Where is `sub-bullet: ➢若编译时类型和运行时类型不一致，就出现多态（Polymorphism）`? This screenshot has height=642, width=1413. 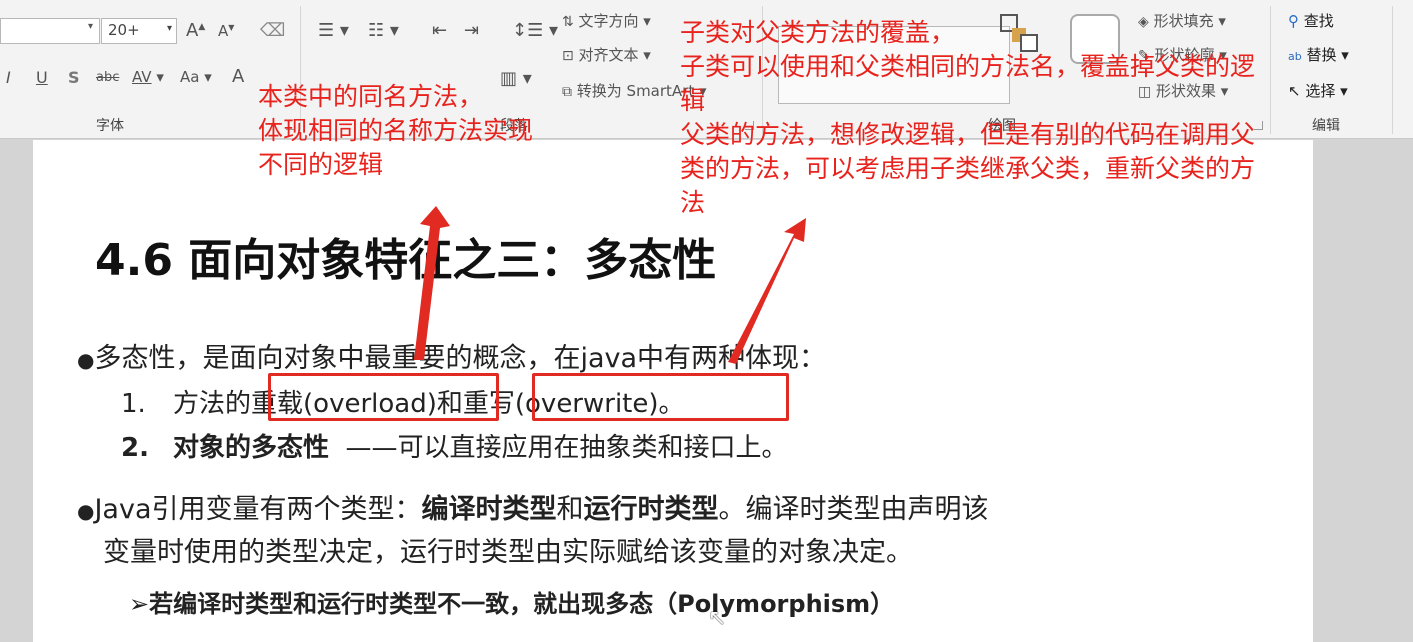 sub-bullet: ➢若编译时类型和运行时类型不一致，就出现多态（Polymorphism） is located at coordinates (512, 604).